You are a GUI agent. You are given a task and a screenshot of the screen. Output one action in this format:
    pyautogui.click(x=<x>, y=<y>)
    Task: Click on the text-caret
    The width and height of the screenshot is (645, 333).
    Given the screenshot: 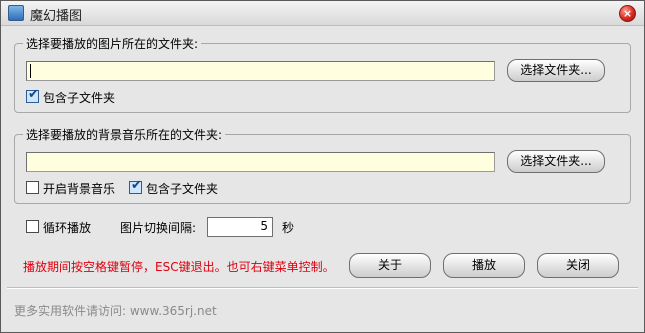 What is the action you would take?
    pyautogui.click(x=30, y=71)
    